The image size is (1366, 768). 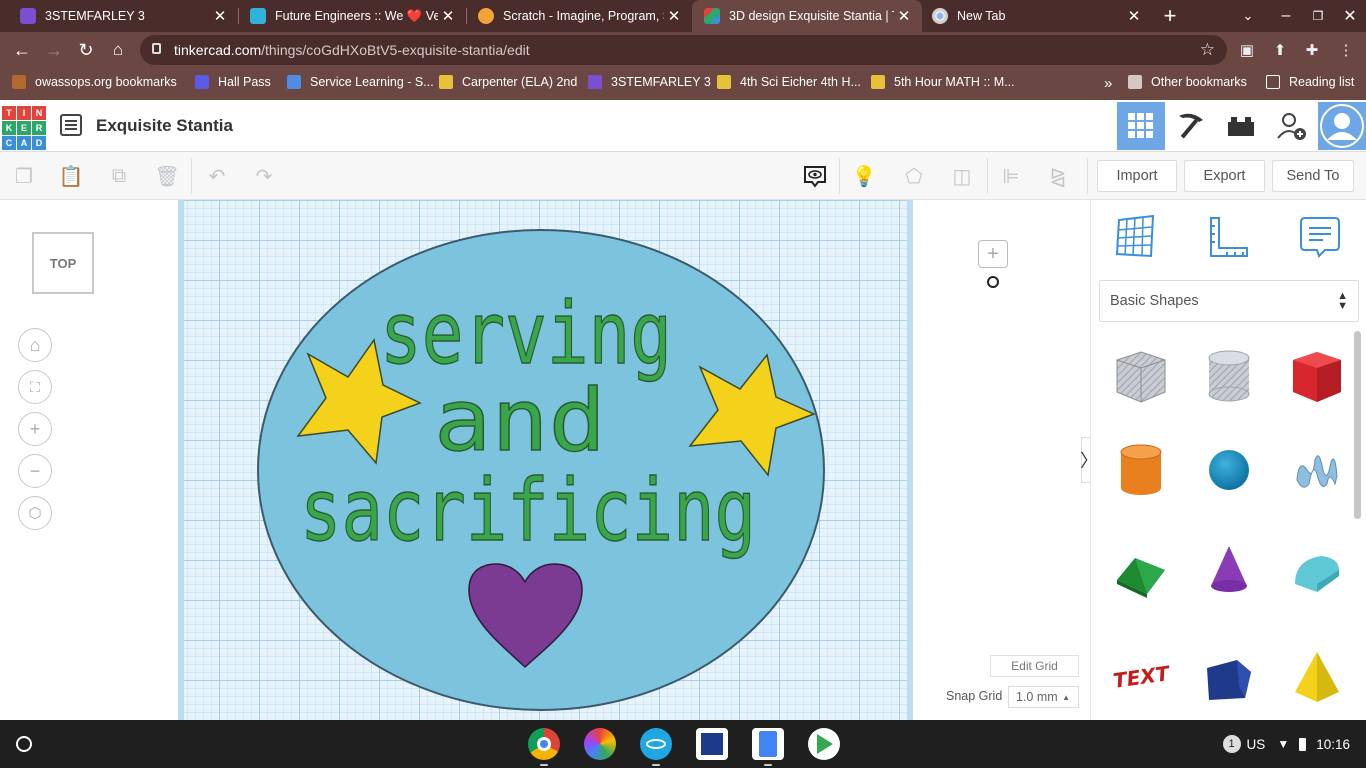 What do you see at coordinates (1229, 470) in the screenshot?
I see `sphere-shape` at bounding box center [1229, 470].